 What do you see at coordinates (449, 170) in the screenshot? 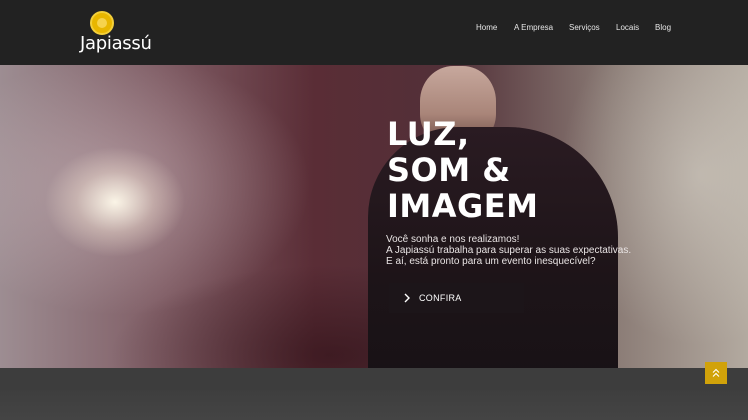
I see `hero-title-line: SOM &` at bounding box center [449, 170].